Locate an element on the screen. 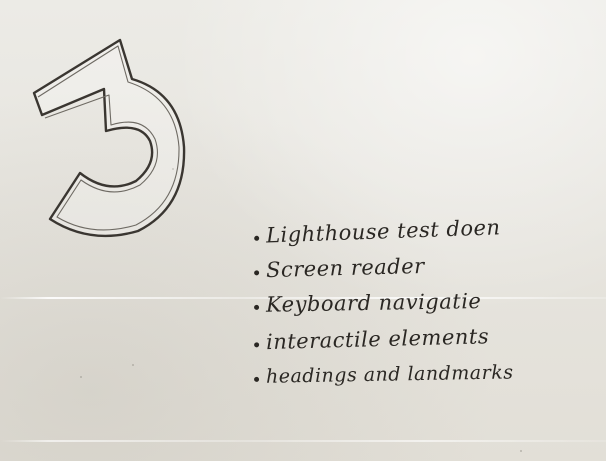 Image resolution: width=606 pixels, height=461 pixels. outlined-digit-three is located at coordinates (109, 137).